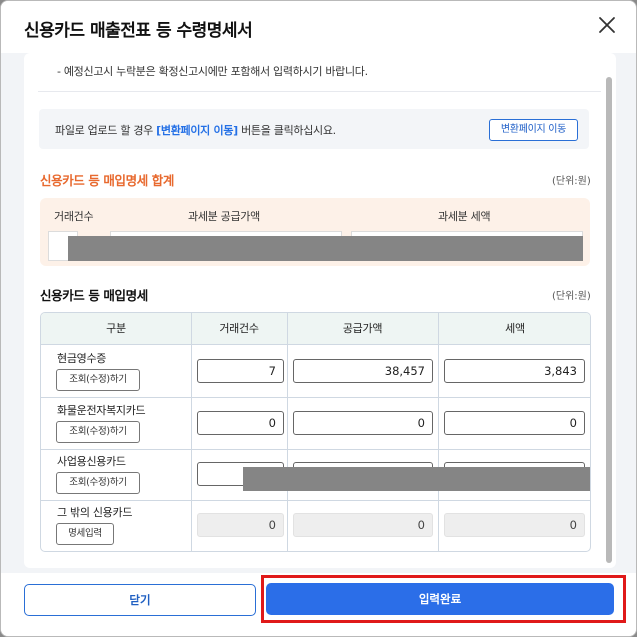 Image resolution: width=637 pixels, height=637 pixels. I want to click on other-card-count-input: 0, so click(240, 525).